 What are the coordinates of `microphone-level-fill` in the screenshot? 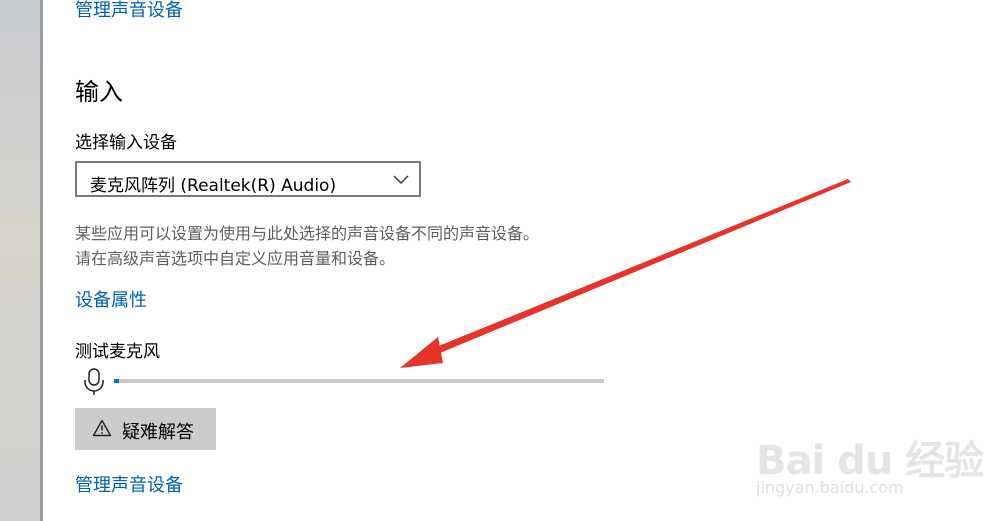 It's located at (116, 381).